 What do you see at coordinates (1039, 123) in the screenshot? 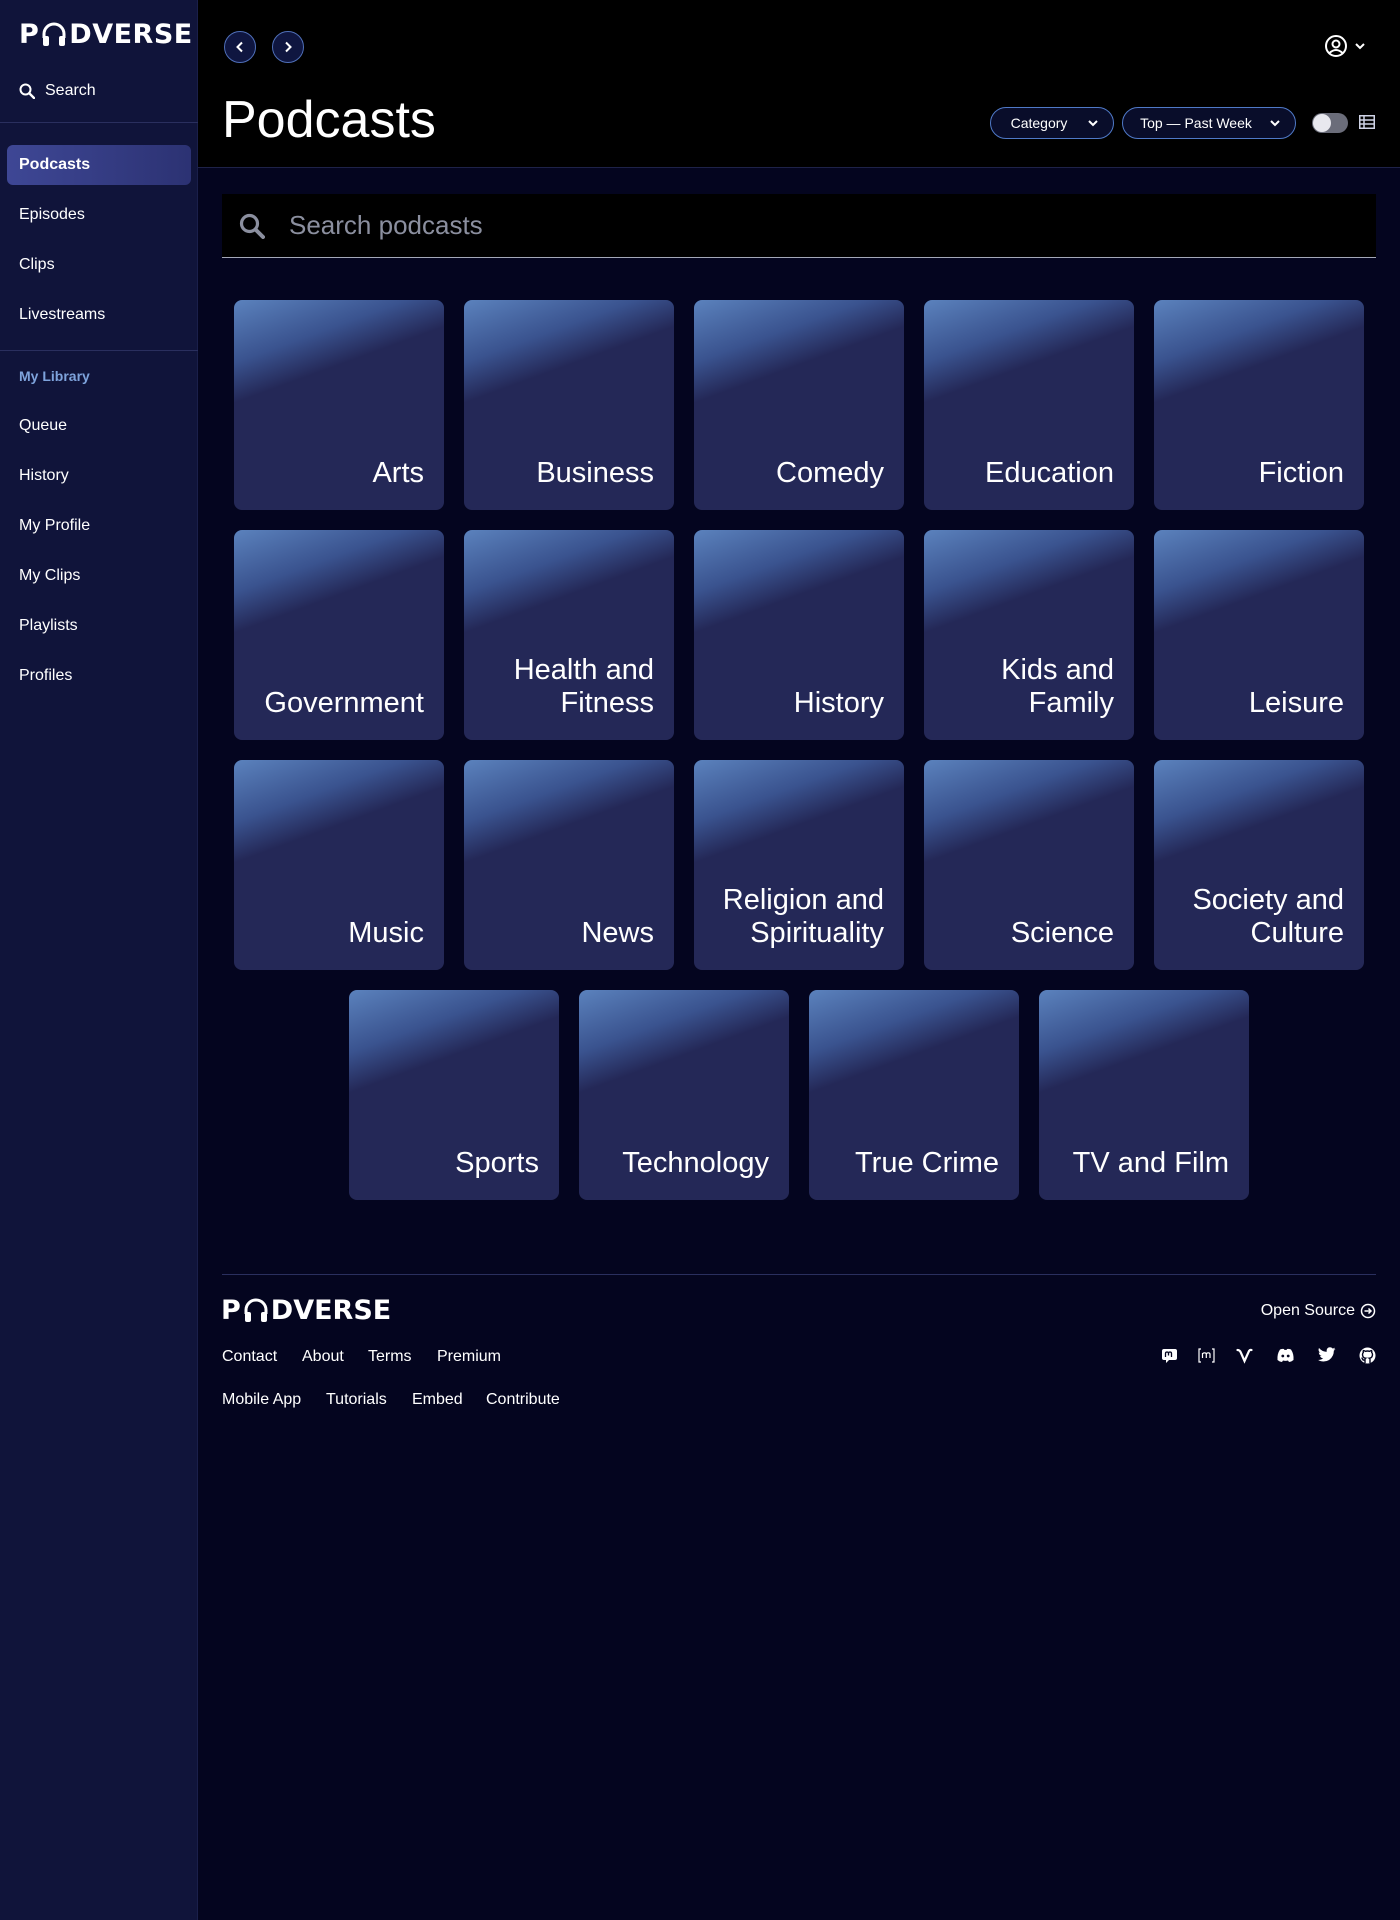
I see `category-filter-label: Category` at bounding box center [1039, 123].